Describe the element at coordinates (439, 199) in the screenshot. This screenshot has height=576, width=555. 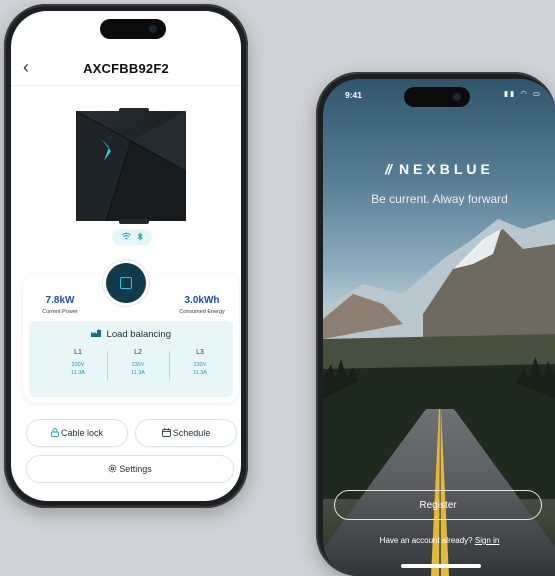
I see `tagline: Be current. Alway forward` at that location.